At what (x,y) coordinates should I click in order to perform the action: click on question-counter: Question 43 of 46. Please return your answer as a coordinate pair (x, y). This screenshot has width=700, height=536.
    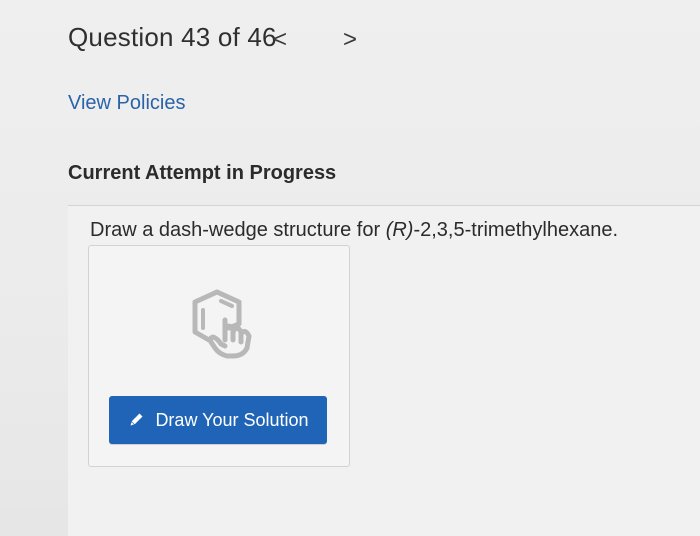
    Looking at the image, I should click on (172, 37).